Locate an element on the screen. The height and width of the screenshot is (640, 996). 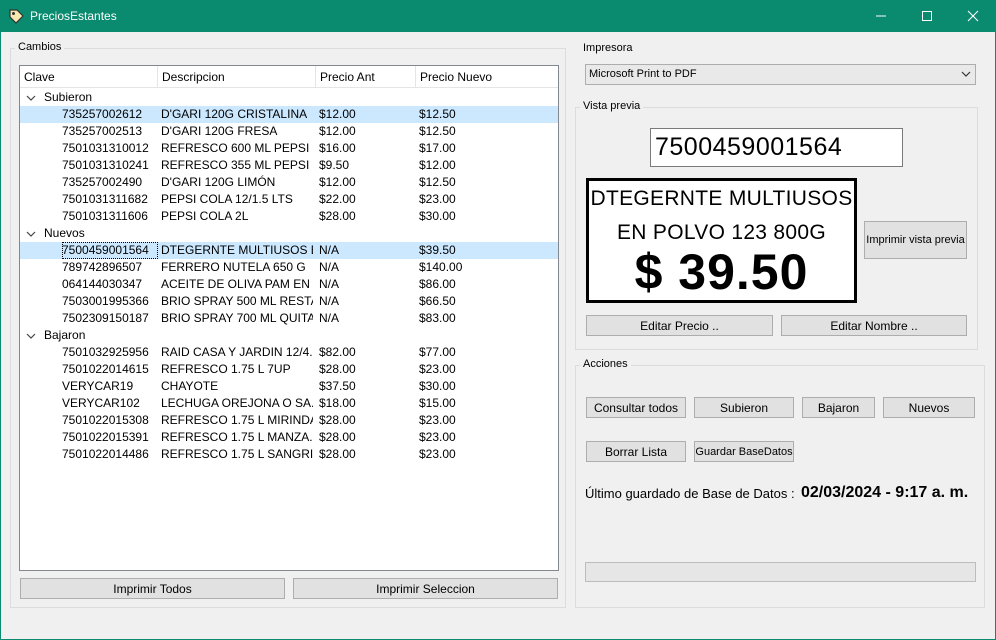
minimize-button is located at coordinates (881, 16).